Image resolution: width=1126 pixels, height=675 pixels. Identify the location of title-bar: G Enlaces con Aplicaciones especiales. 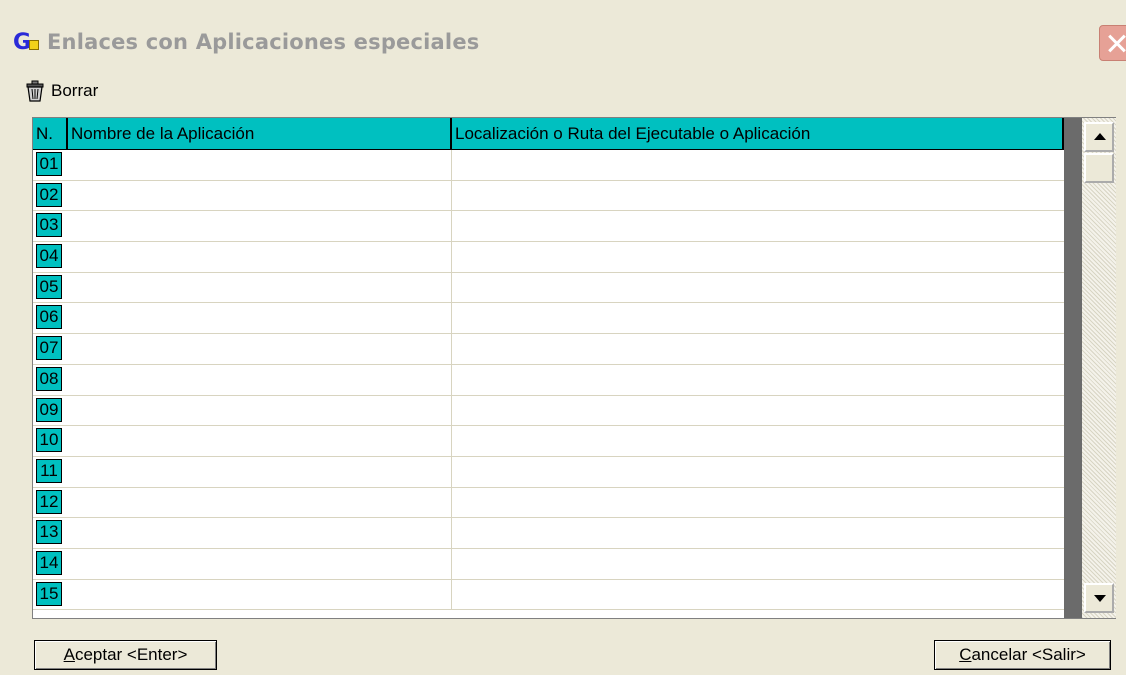
(563, 45).